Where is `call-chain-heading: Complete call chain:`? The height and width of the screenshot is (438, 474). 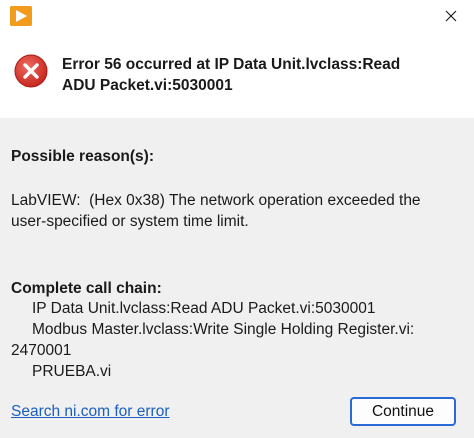 call-chain-heading: Complete call chain: is located at coordinates (86, 288).